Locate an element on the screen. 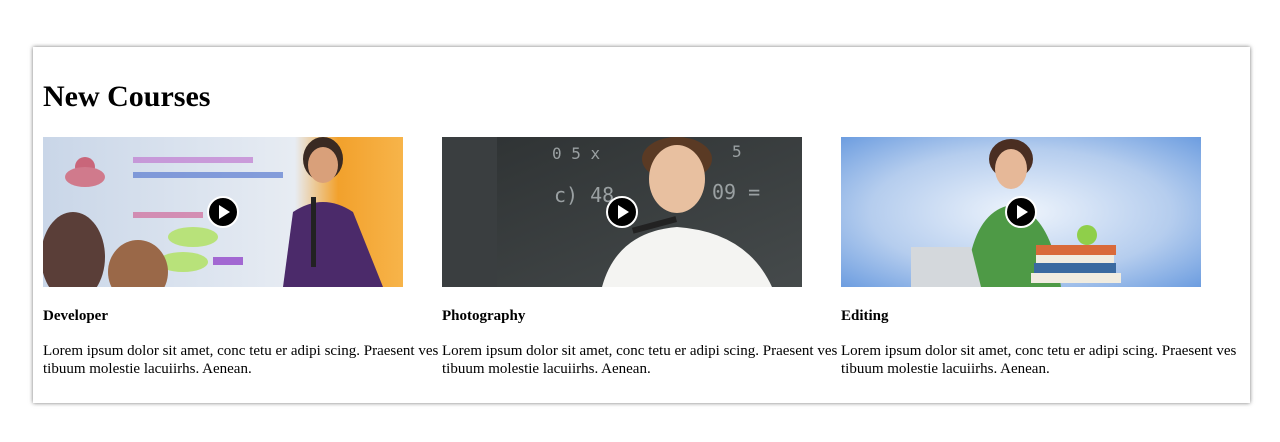 The height and width of the screenshot is (442, 1280). svg-text: 0 5 x is located at coordinates (576, 153).